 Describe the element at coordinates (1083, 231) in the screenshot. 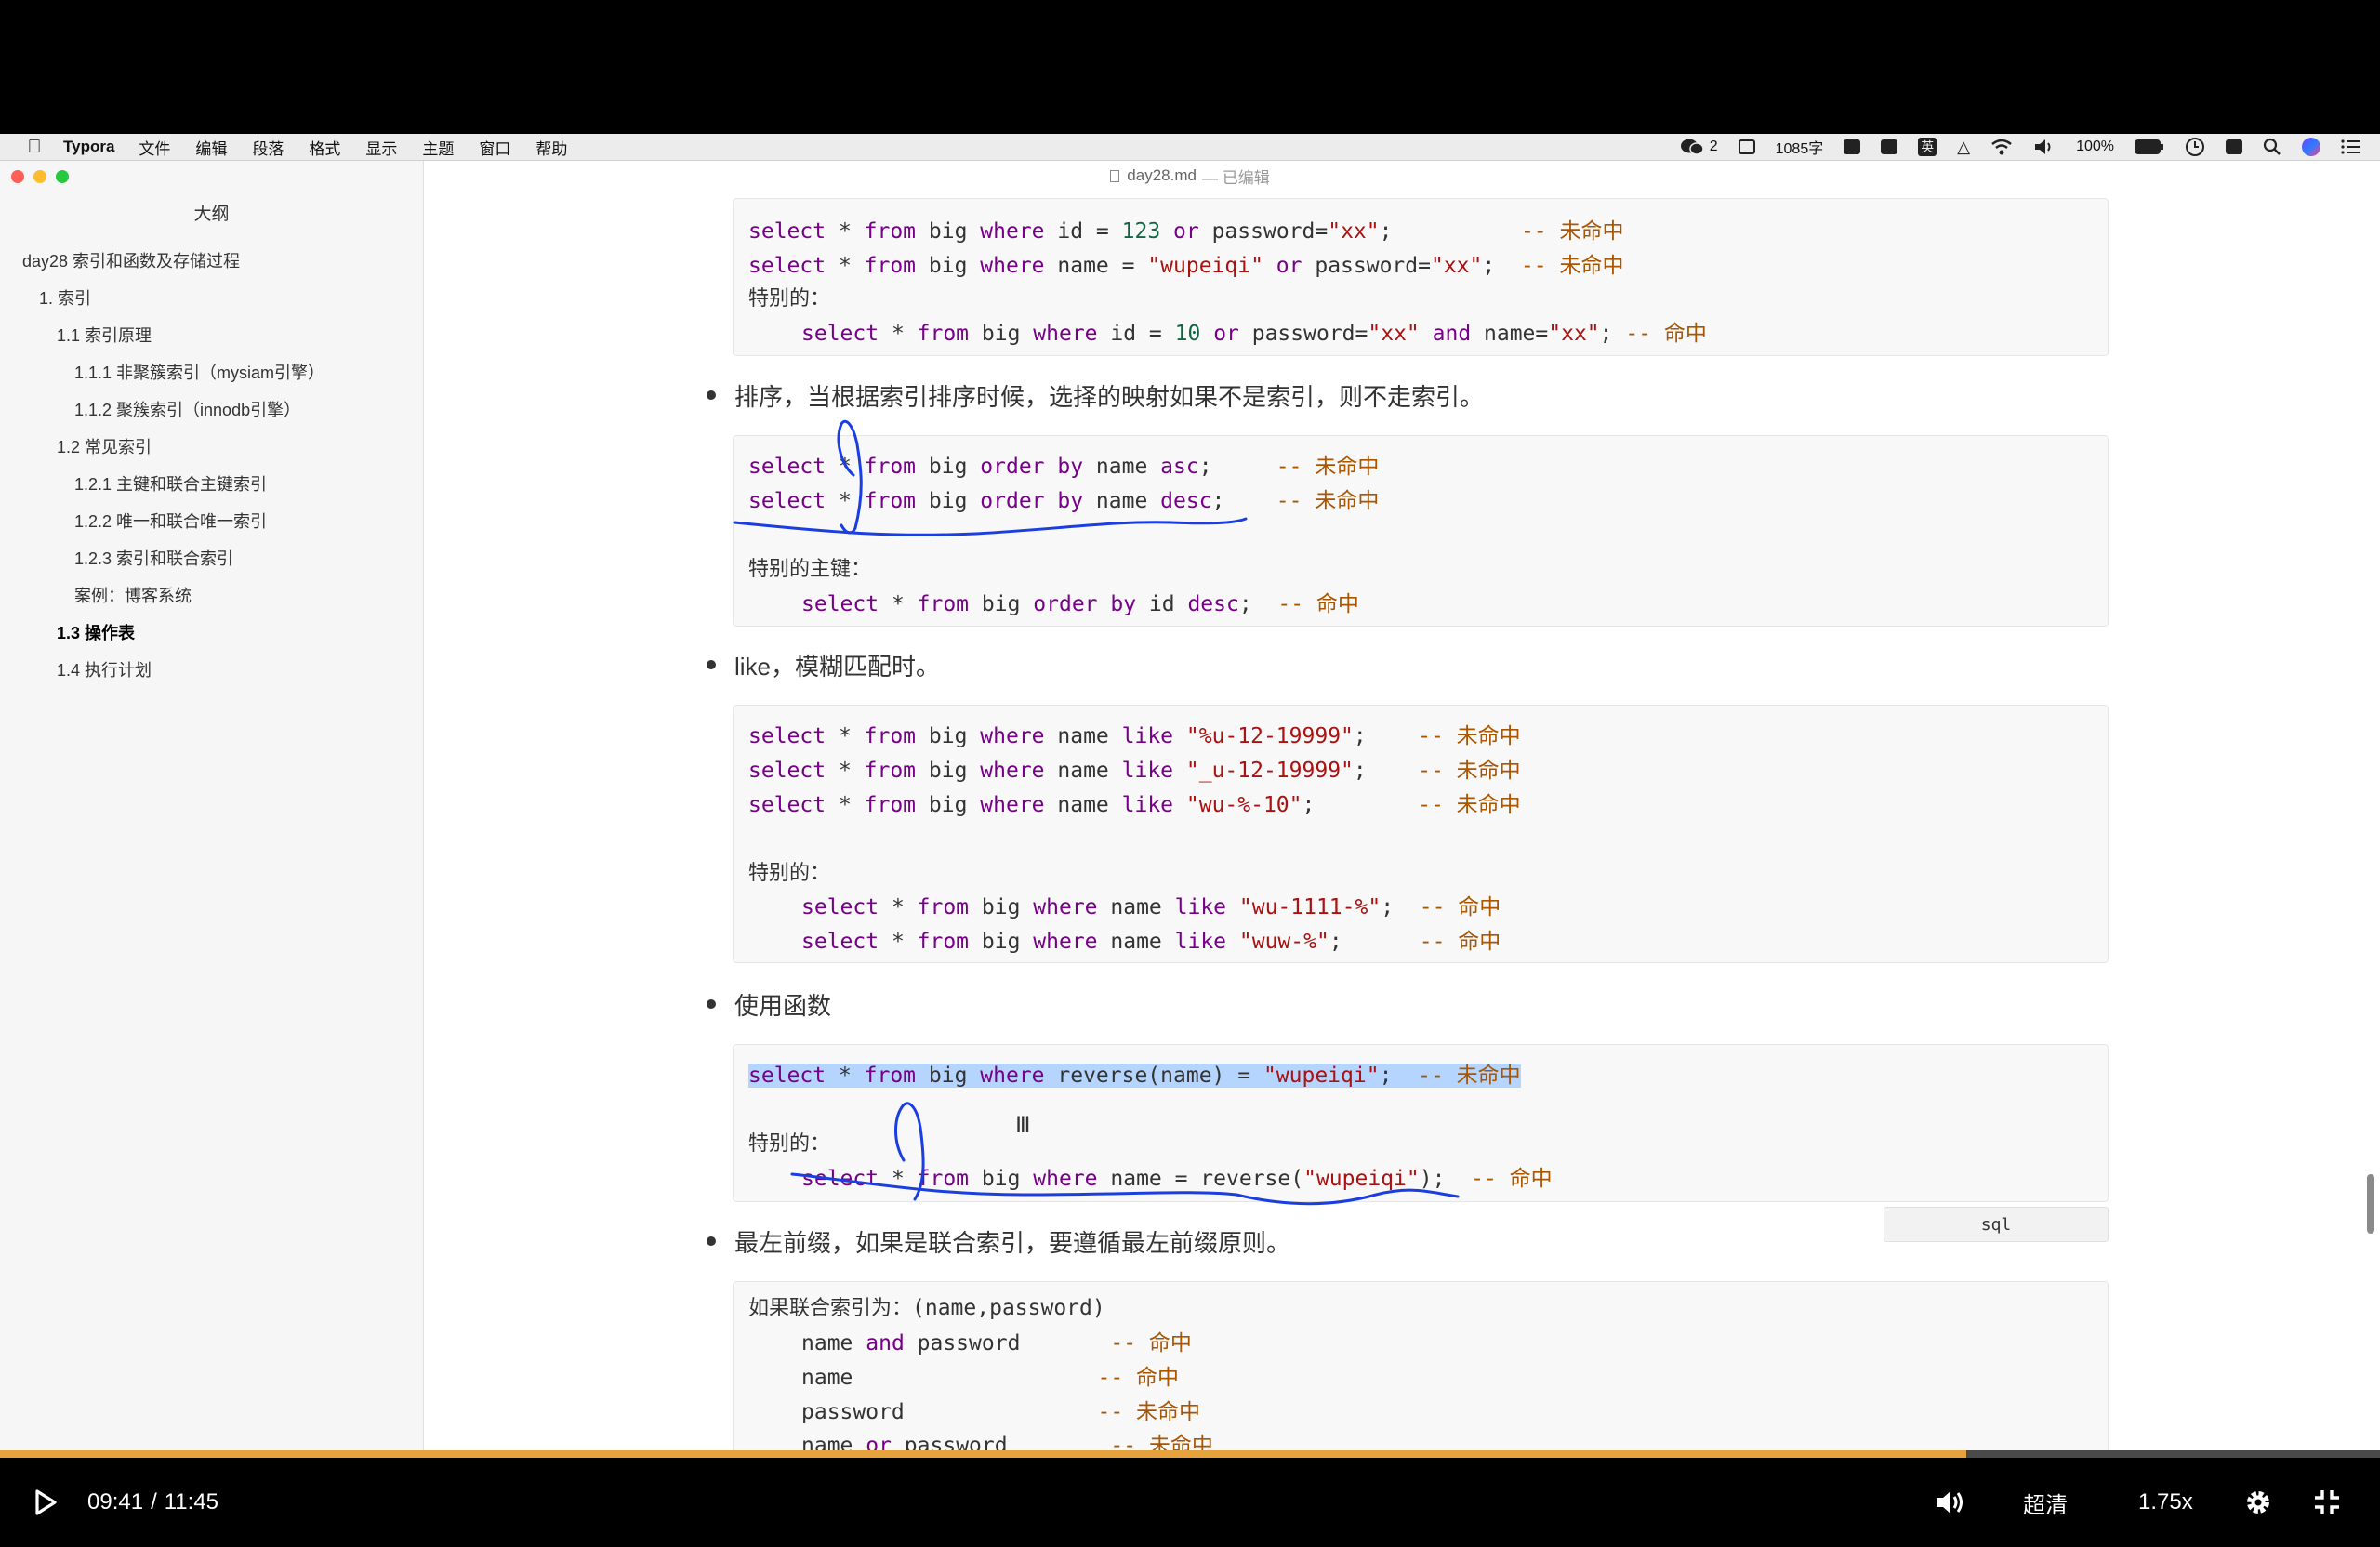

I see `code-token: id =` at that location.